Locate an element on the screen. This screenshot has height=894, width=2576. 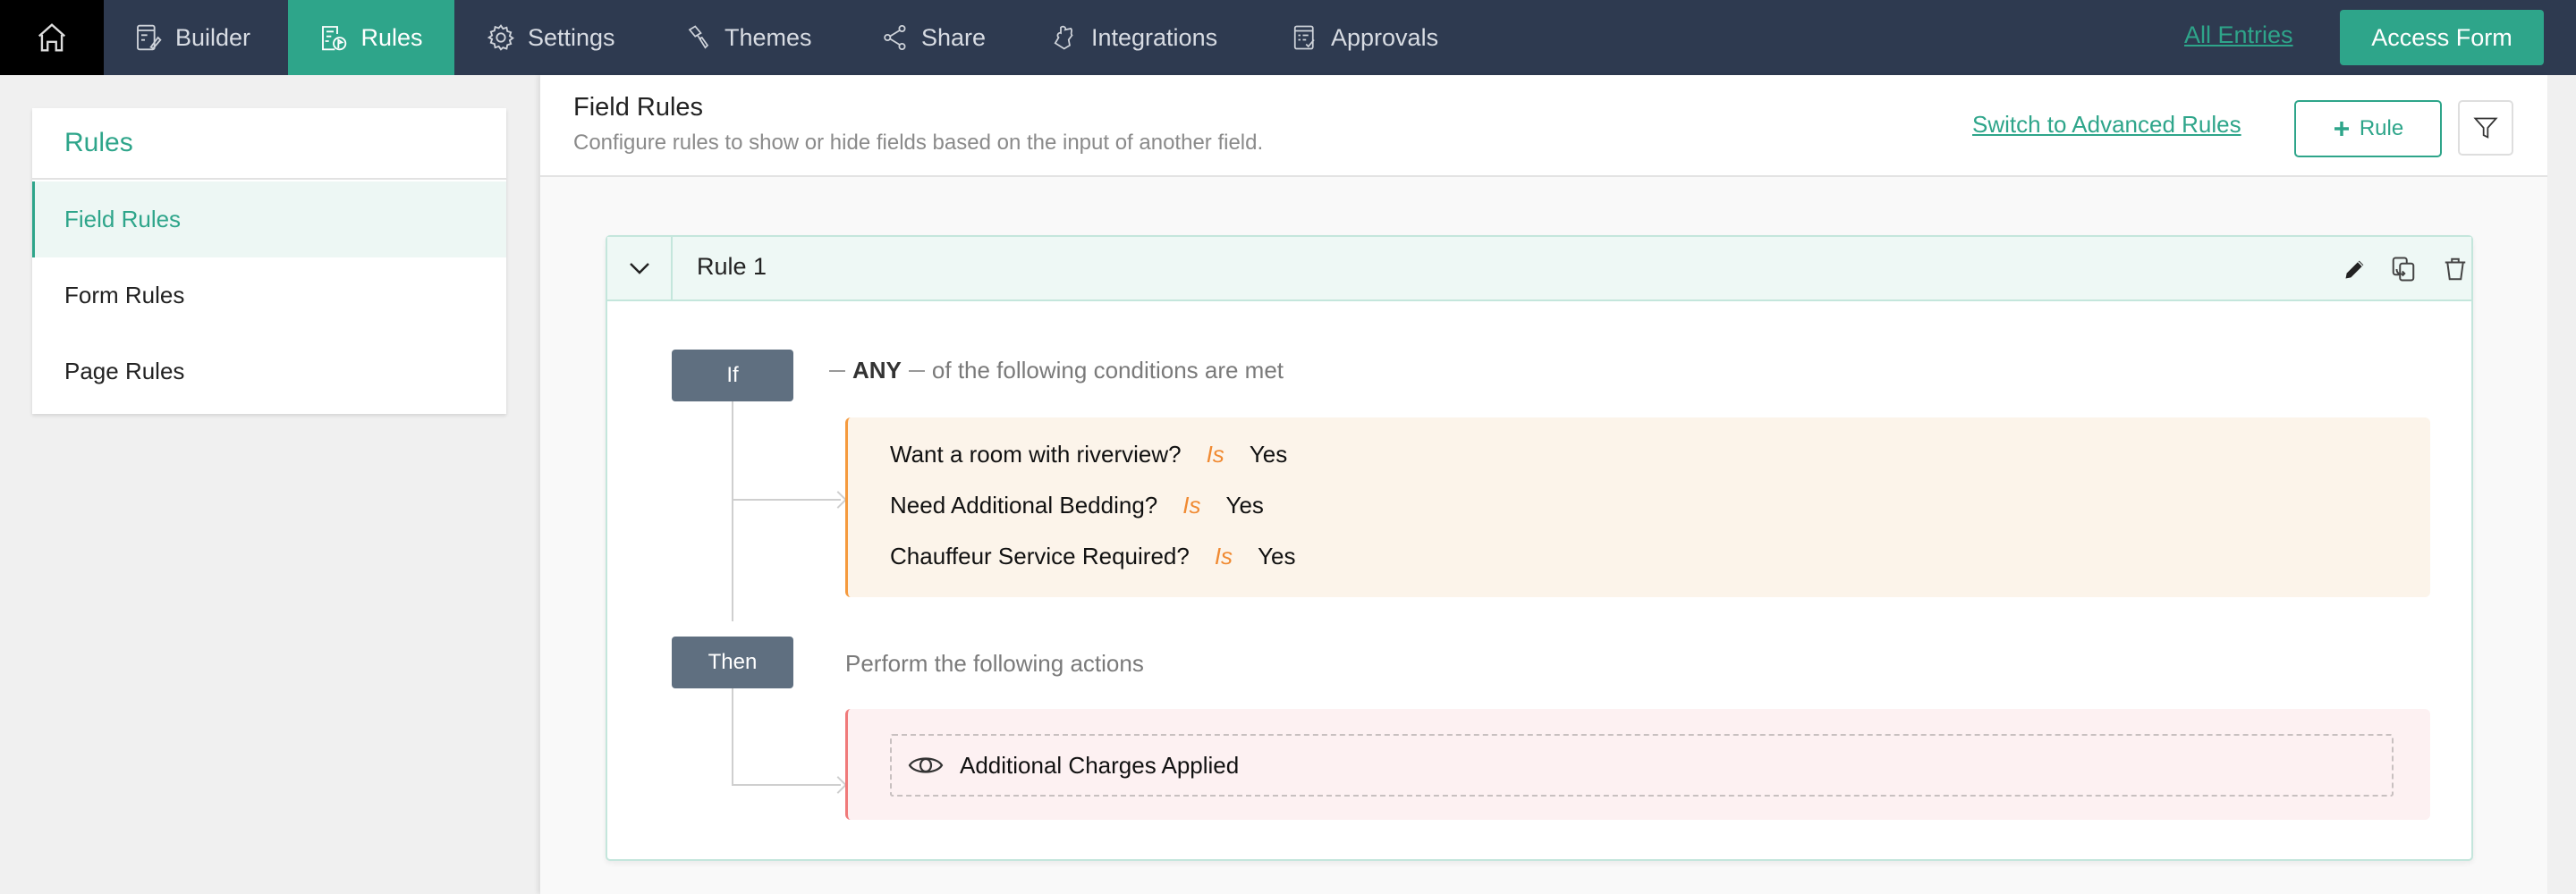
edit-rule-button is located at coordinates (2355, 269).